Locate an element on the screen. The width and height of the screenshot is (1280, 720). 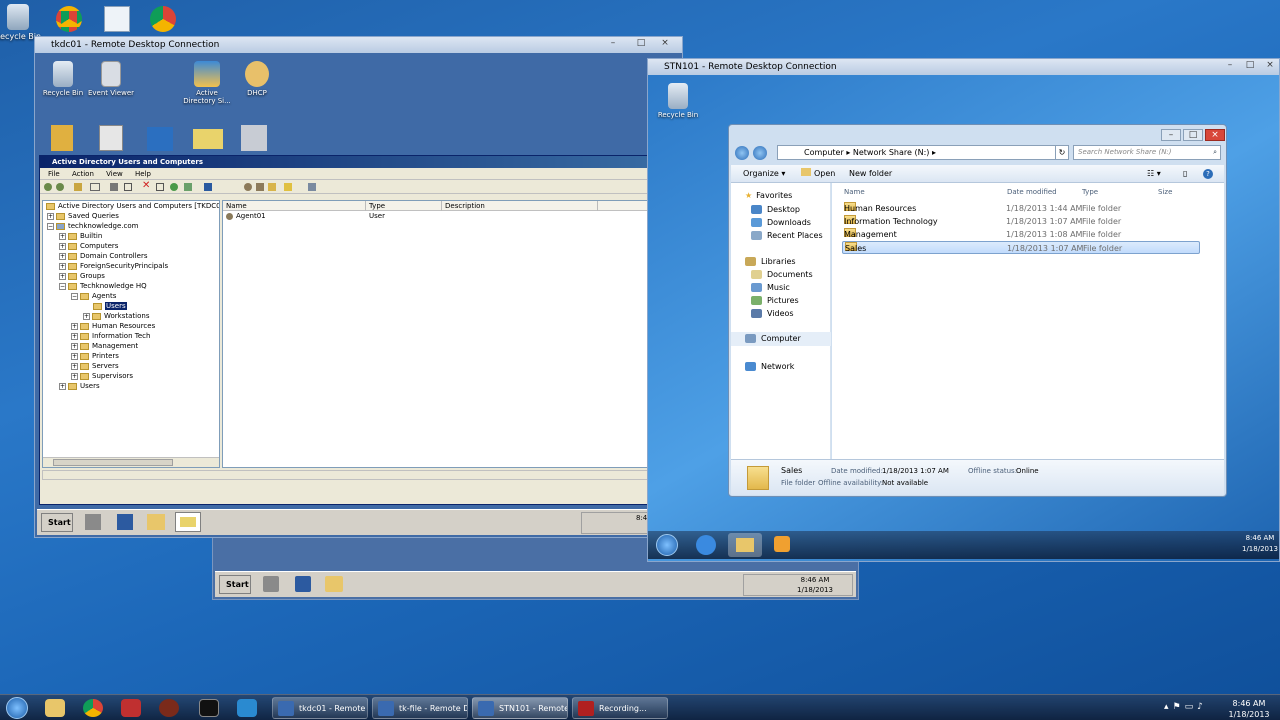
properties-icon is located at coordinates (160, 187).